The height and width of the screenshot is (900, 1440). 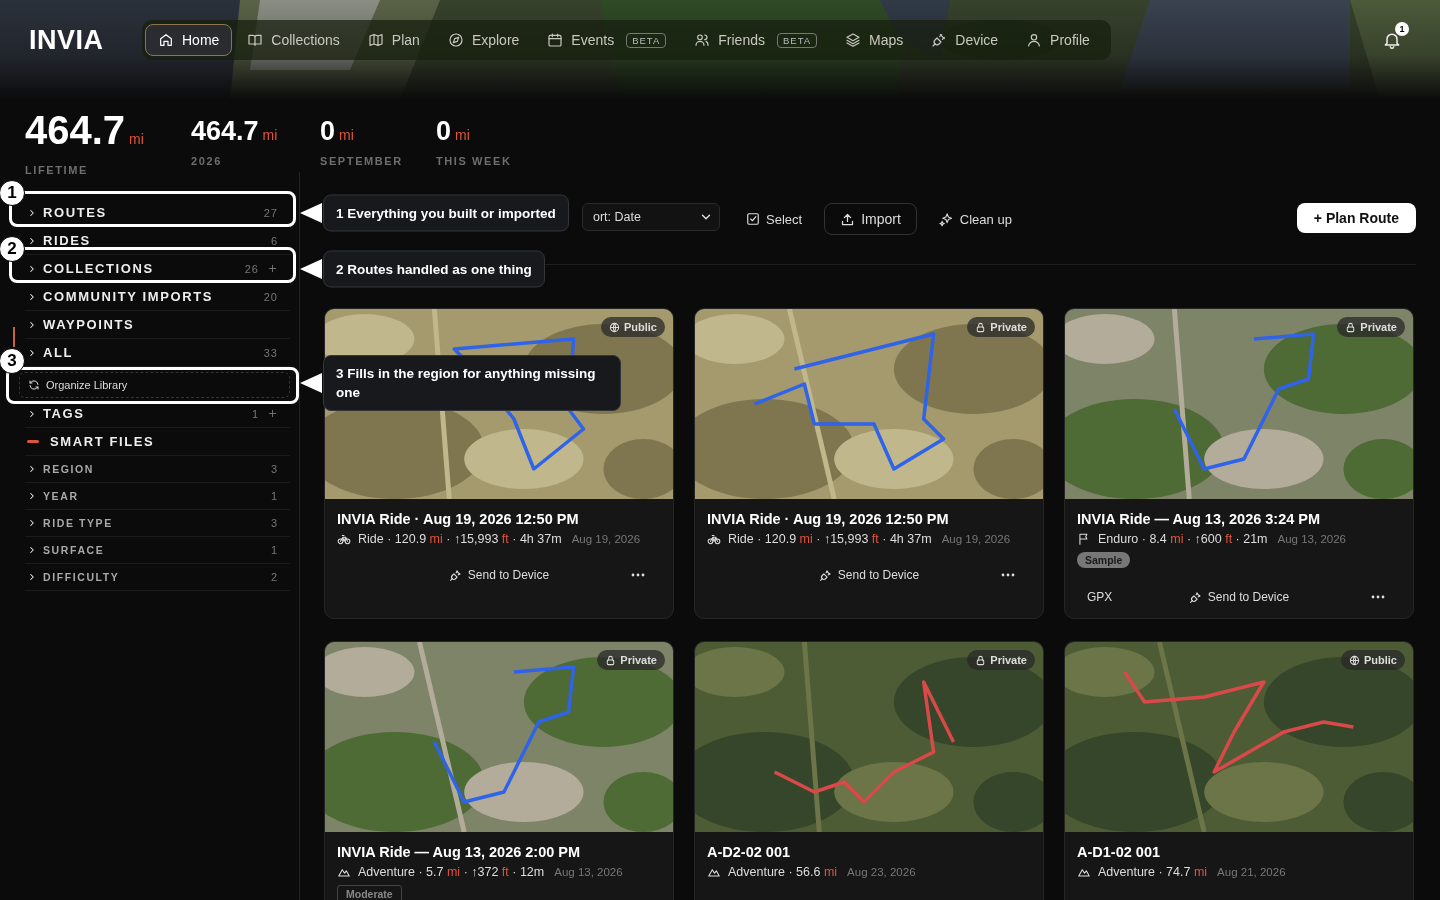 I want to click on clean-up-button: Clean up, so click(x=975, y=219).